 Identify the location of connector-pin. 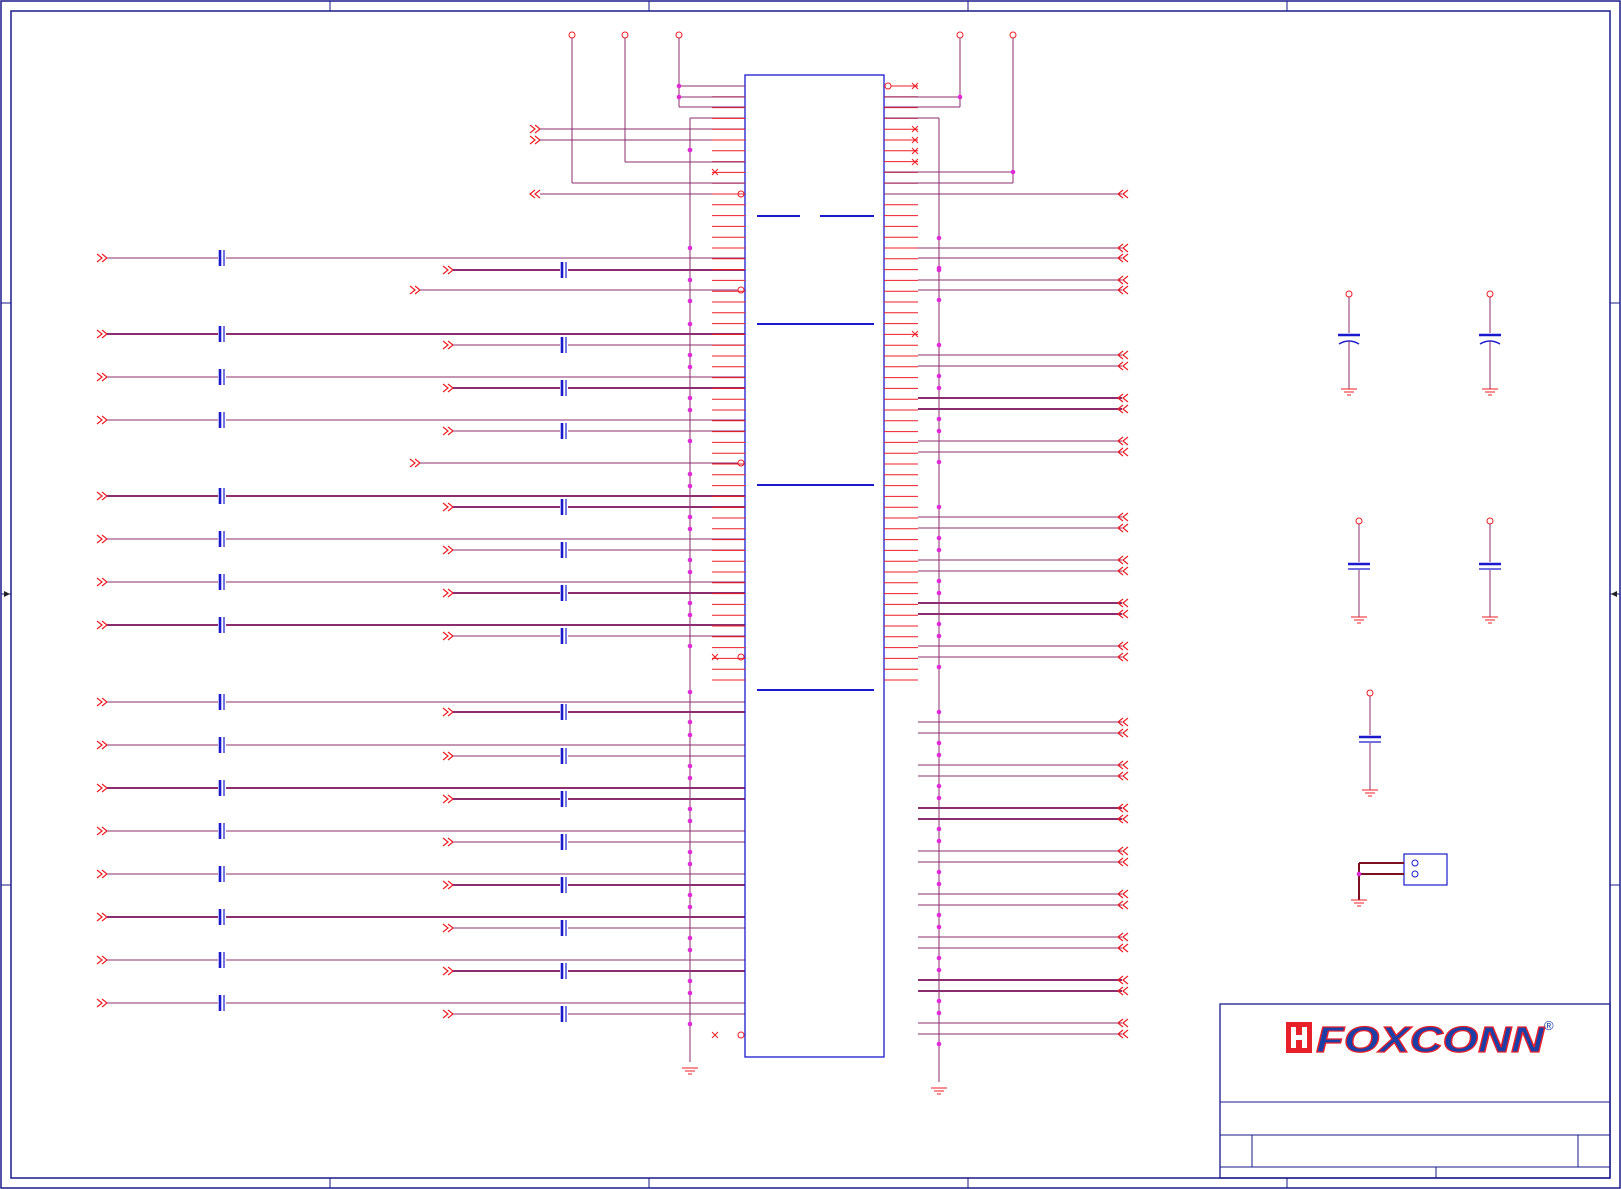
(1415, 863).